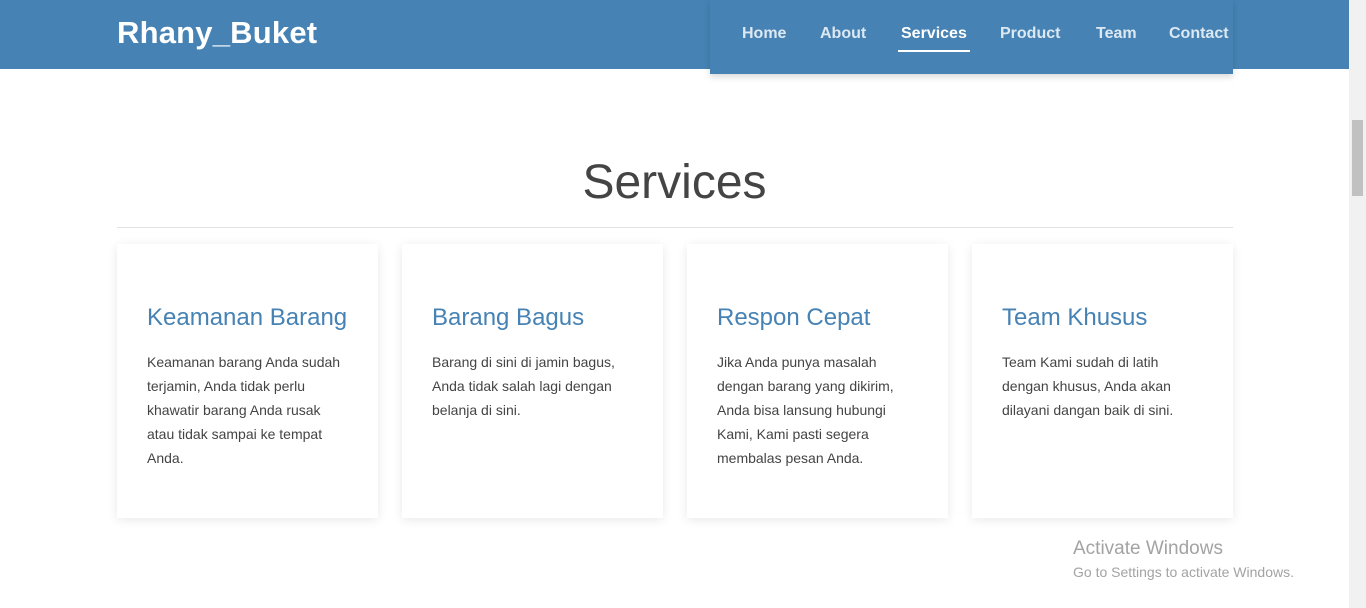 This screenshot has width=1366, height=608. I want to click on service-card-title: Keamanan Barang, so click(247, 317).